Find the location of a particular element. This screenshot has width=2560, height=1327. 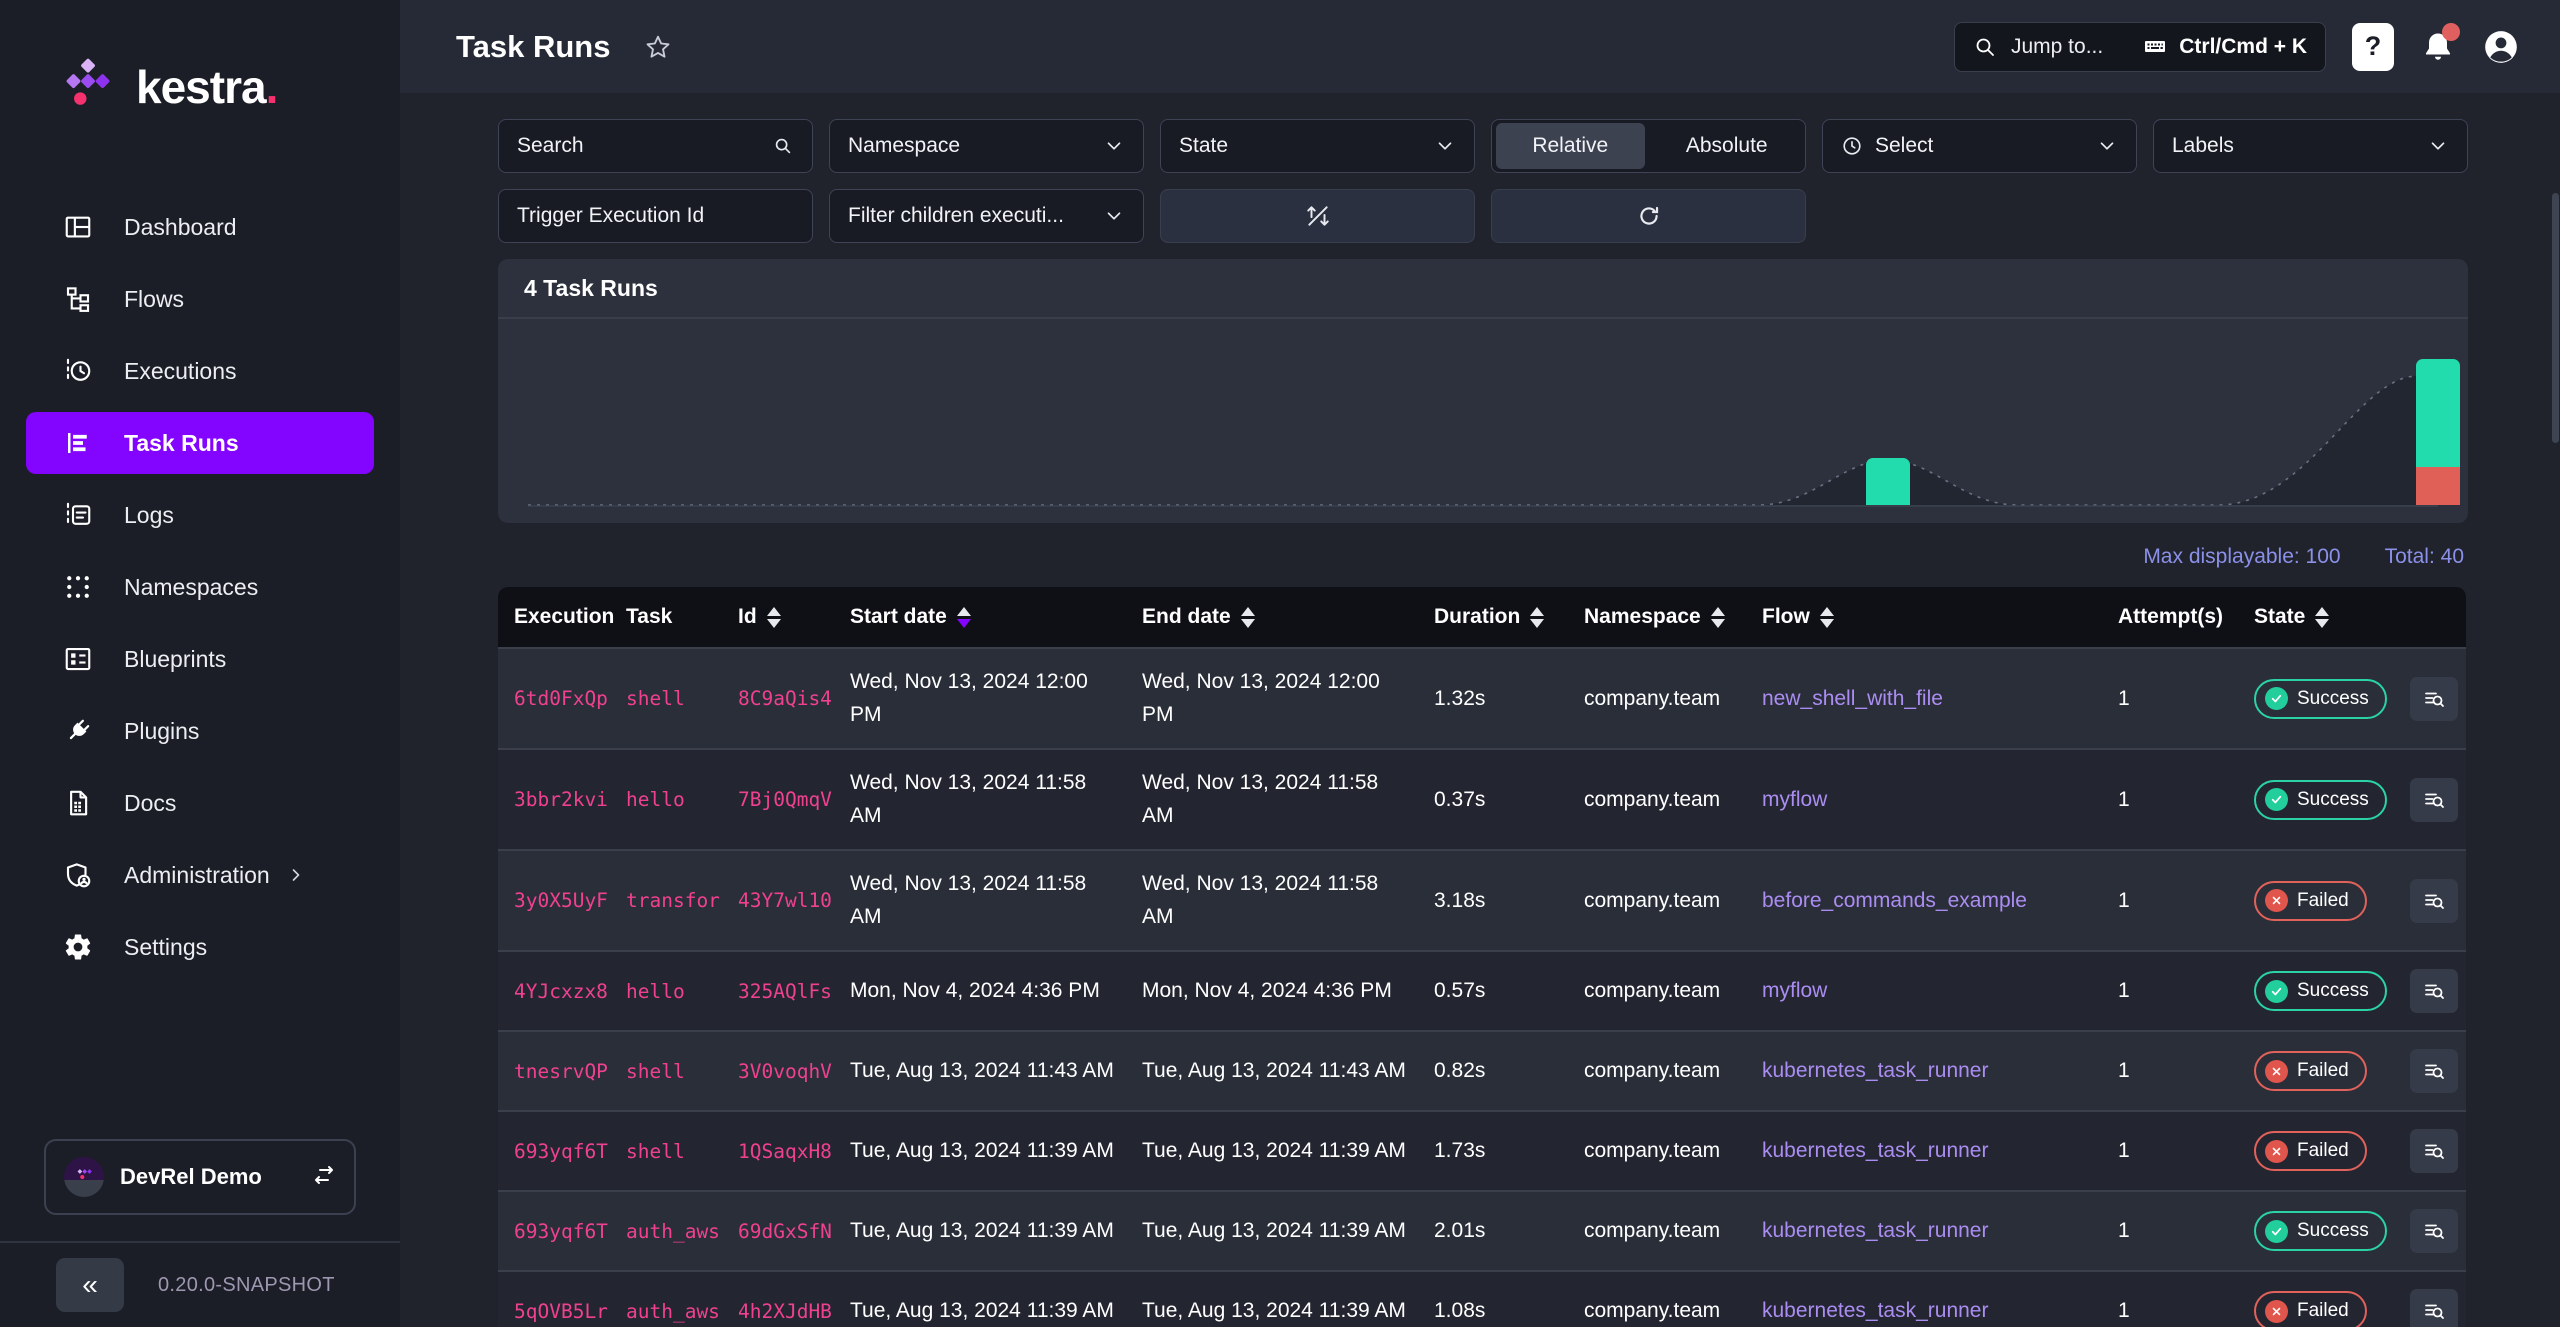

execution-cell: 3bbr2kvi is located at coordinates (554, 799).